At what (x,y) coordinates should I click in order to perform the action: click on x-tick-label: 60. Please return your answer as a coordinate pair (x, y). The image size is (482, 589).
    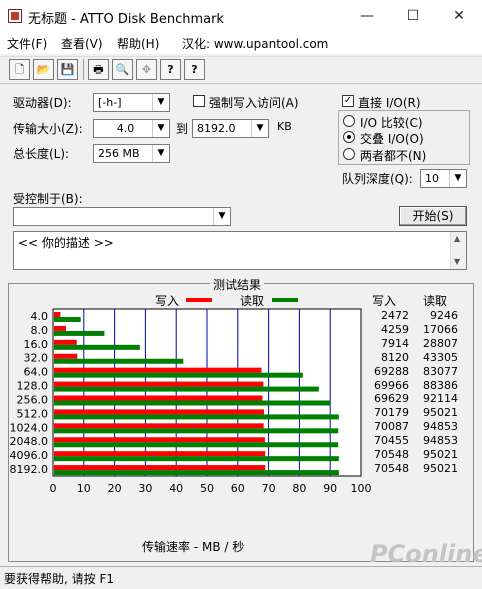
    Looking at the image, I should click on (238, 488).